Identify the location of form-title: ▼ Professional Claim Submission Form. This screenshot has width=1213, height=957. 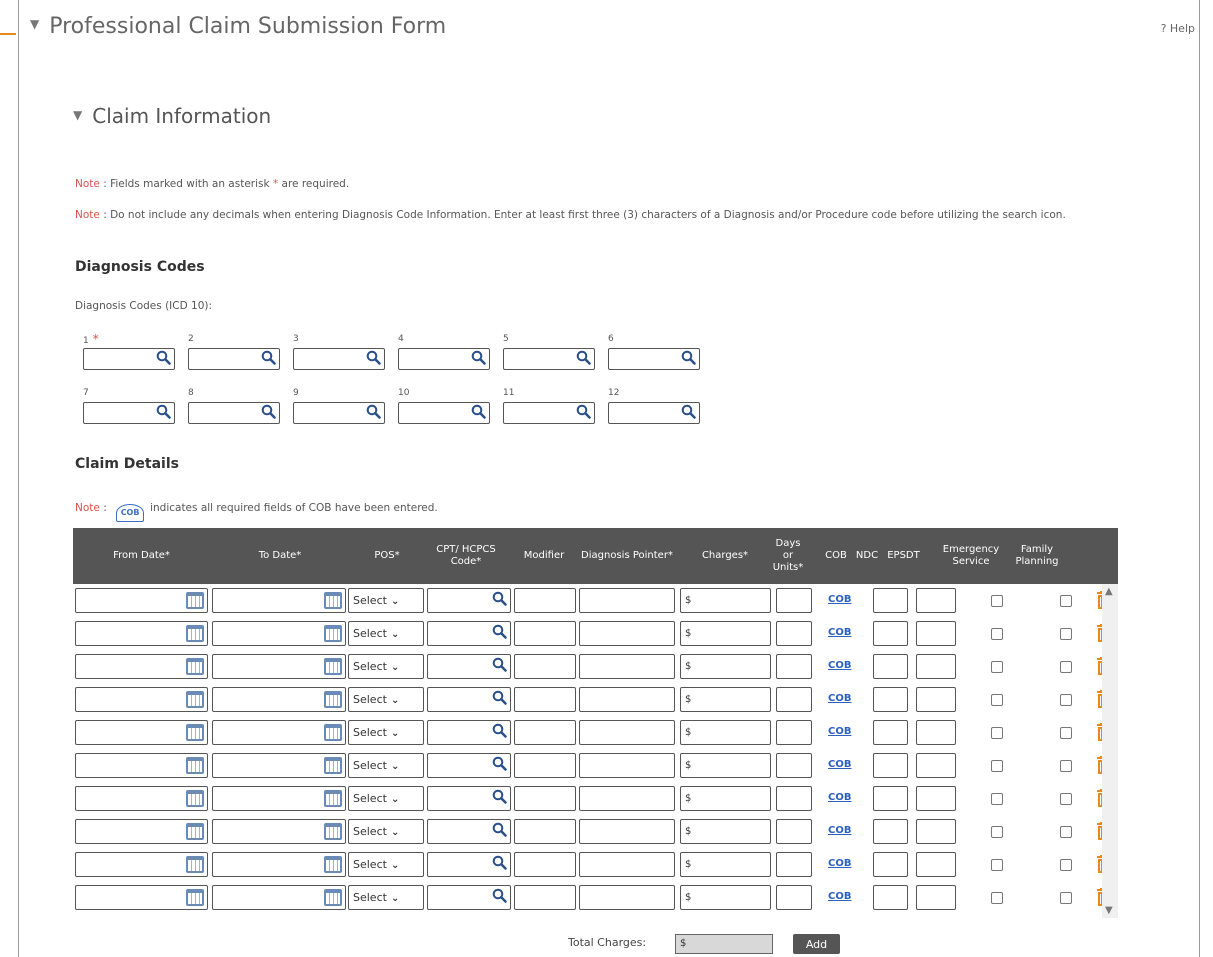
(238, 26).